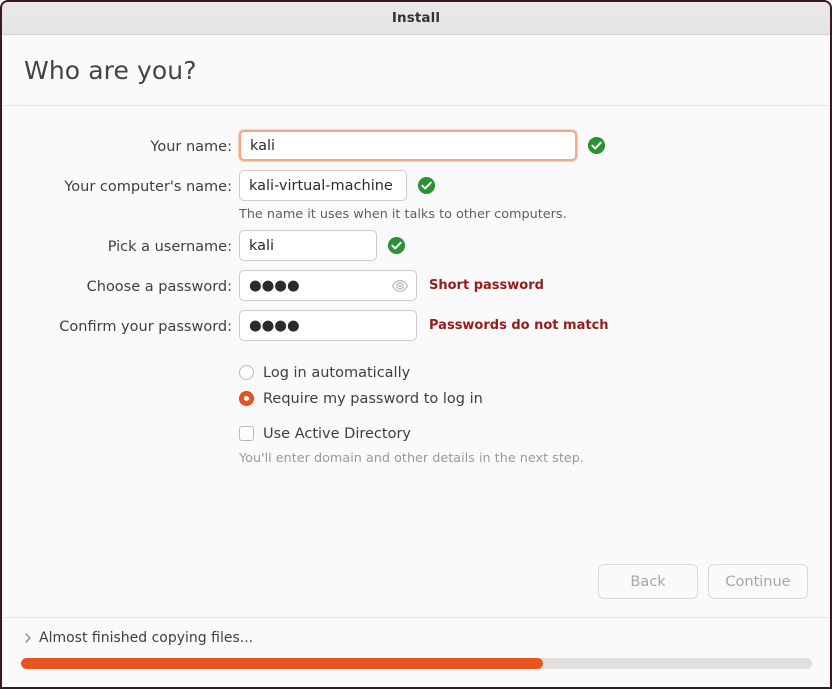  What do you see at coordinates (148, 187) in the screenshot?
I see `label-computer-name: Your computer's name:` at bounding box center [148, 187].